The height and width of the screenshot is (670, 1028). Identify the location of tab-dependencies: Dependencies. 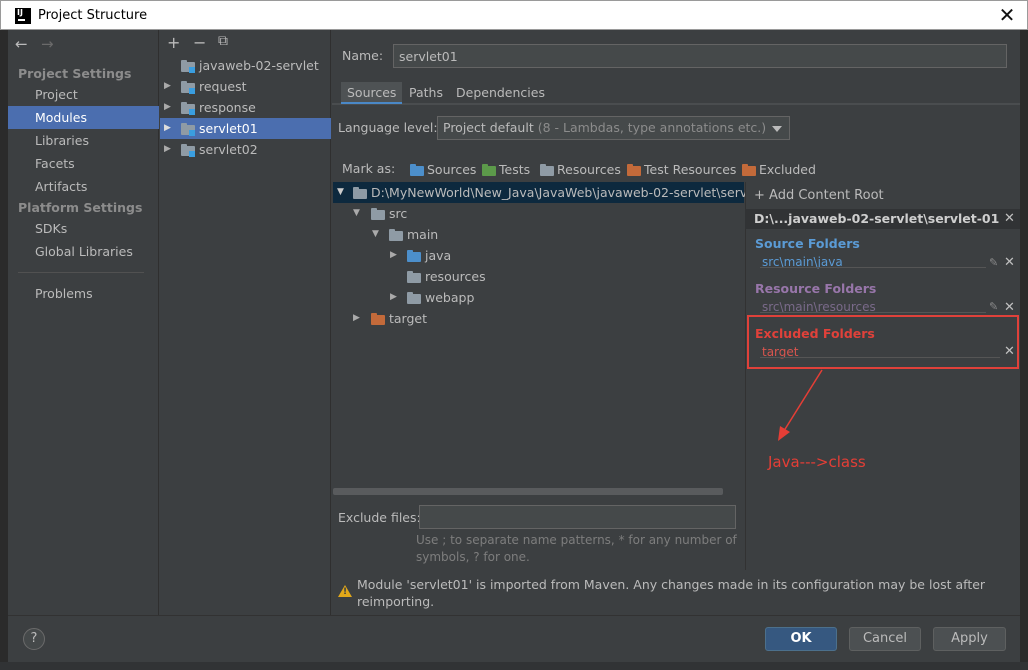
(500, 93).